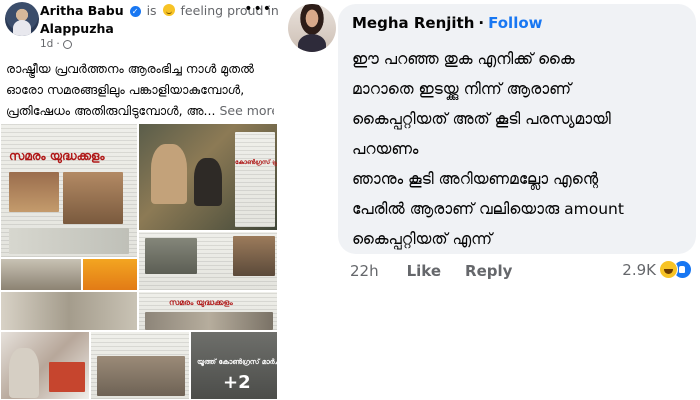 The width and height of the screenshot is (700, 400). I want to click on commenter-header: Megha Renjith · Follow, so click(447, 23).